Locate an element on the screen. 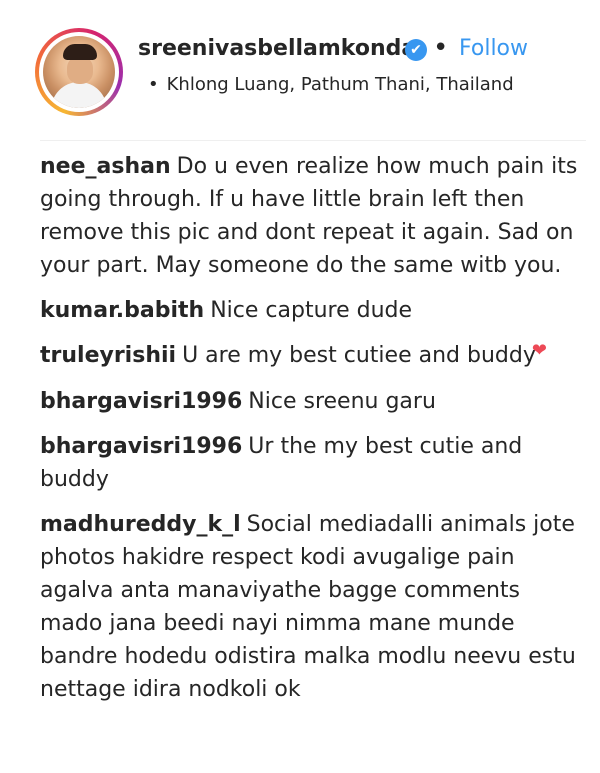 This screenshot has width=600, height=773. heart-emoji-icon: ❤ is located at coordinates (539, 350).